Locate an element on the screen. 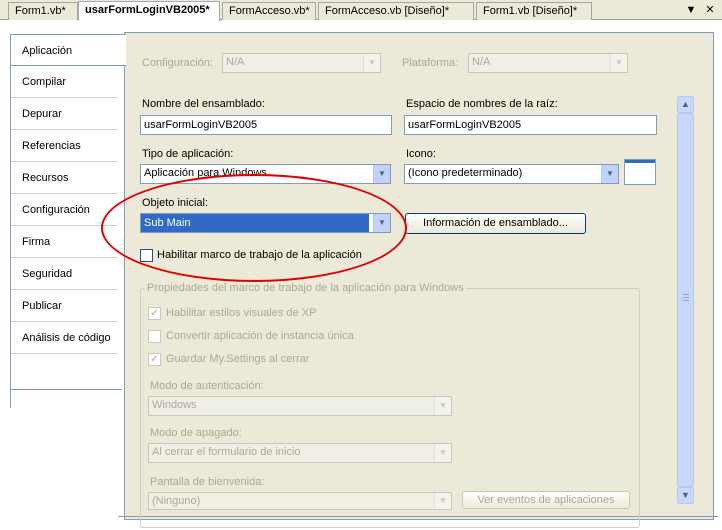 This screenshot has width=722, height=530. plataforma-label: Plataforma: is located at coordinates (430, 63).